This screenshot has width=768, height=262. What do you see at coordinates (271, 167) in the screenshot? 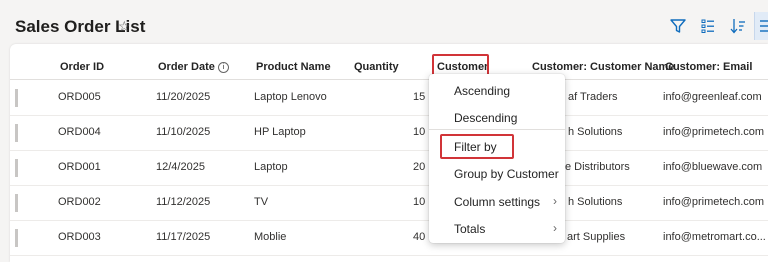
I see `cell-product-name: Laptop` at bounding box center [271, 167].